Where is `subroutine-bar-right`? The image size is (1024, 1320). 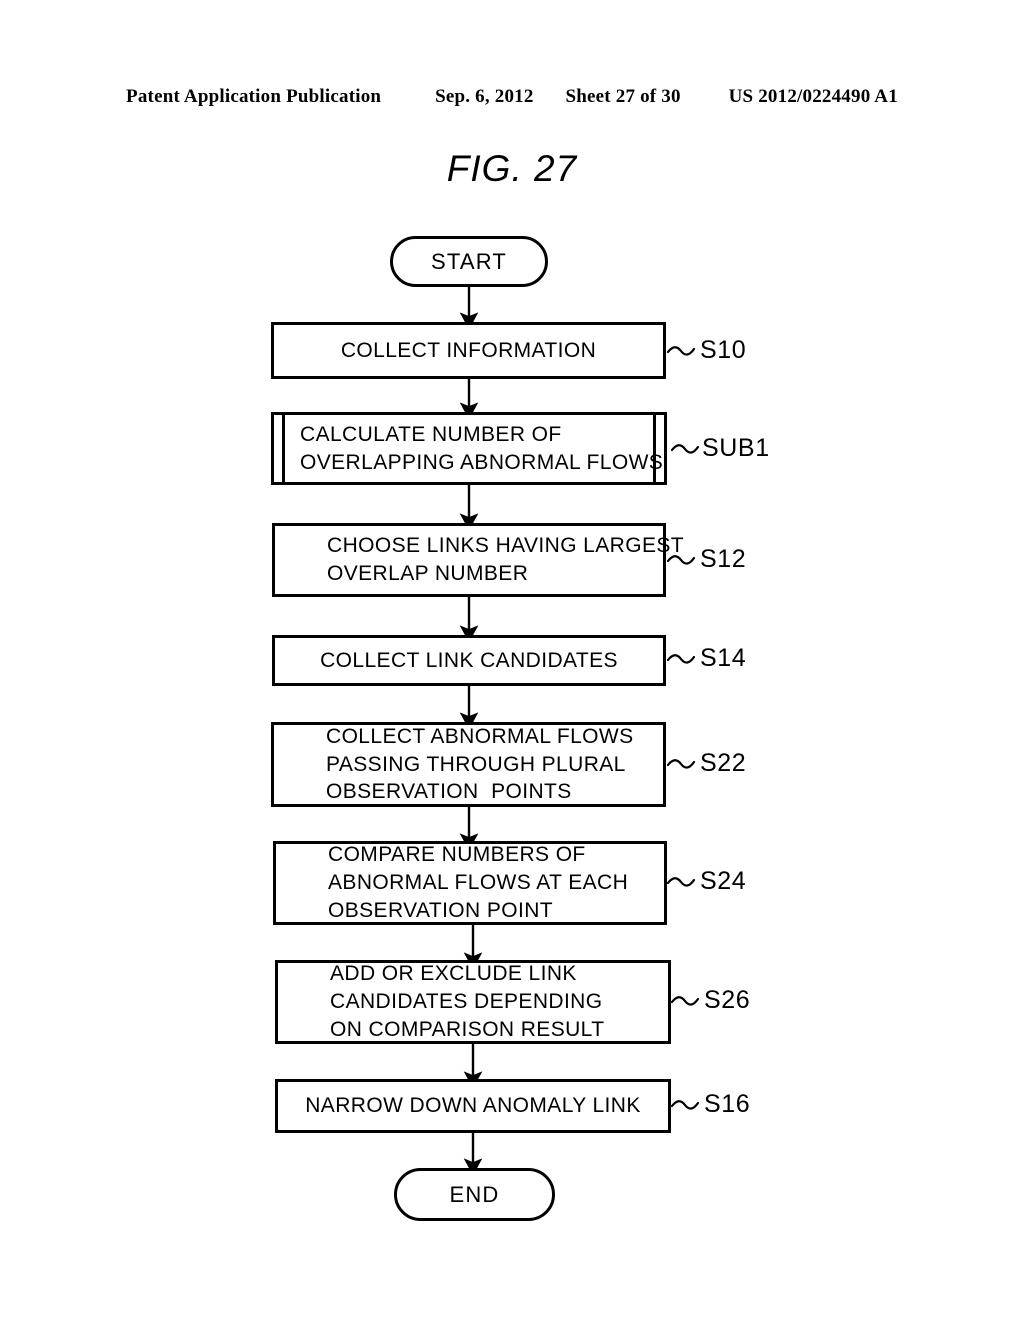 subroutine-bar-right is located at coordinates (654, 448).